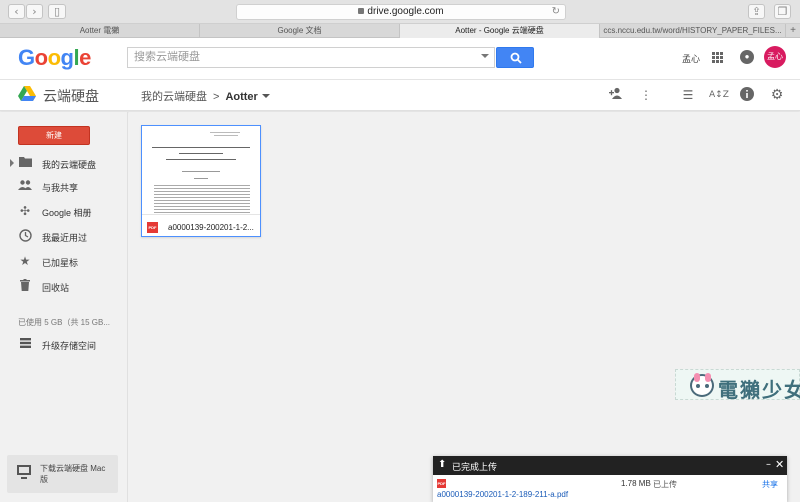  I want to click on notifications-bell-icon: ●, so click(747, 57).